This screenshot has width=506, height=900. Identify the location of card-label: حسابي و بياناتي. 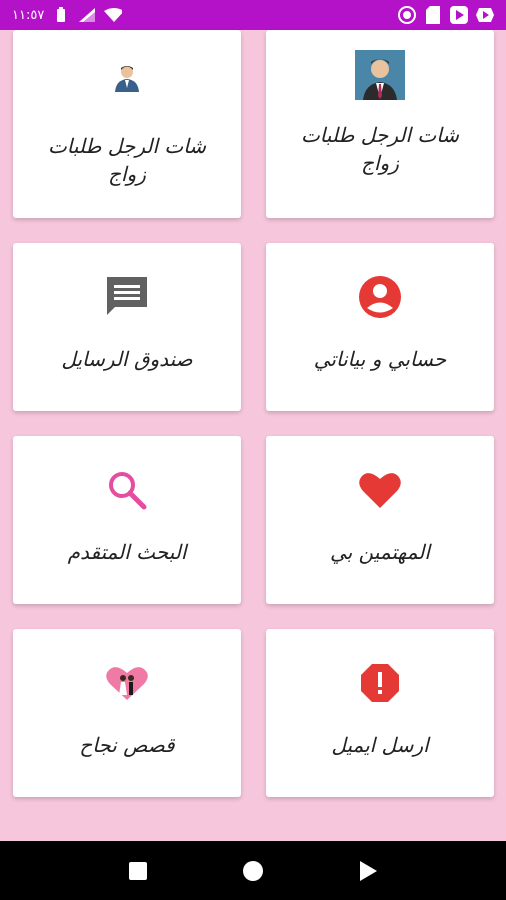
(380, 359).